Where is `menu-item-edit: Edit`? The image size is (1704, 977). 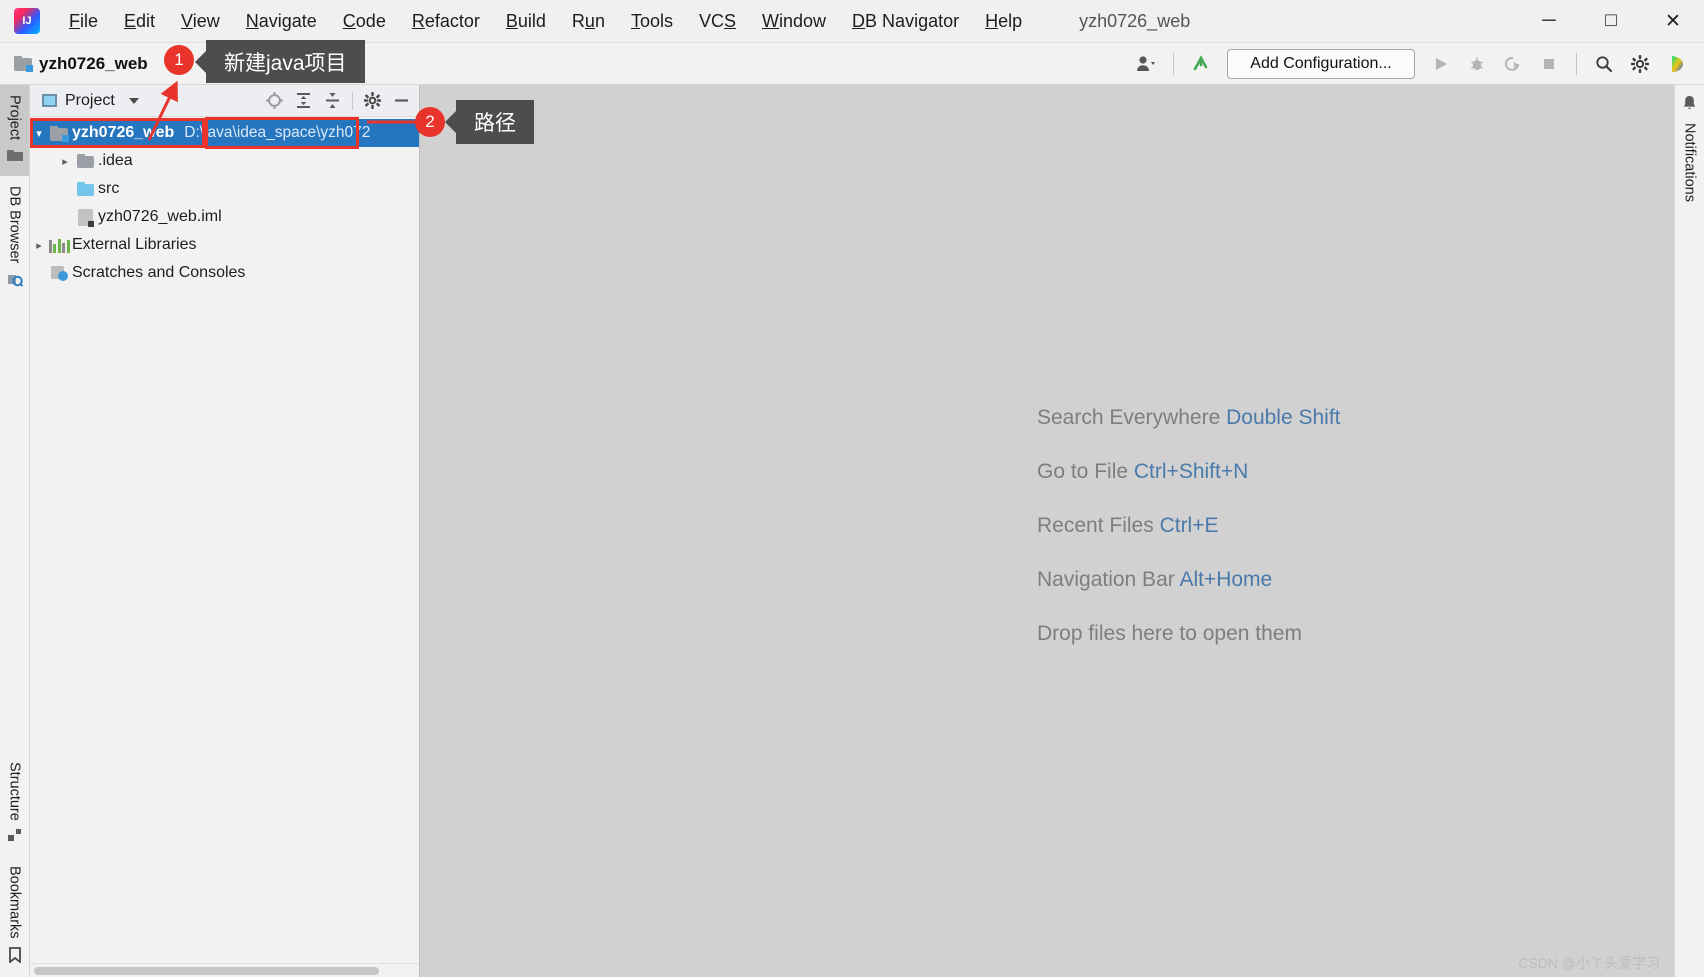
menu-item-edit: Edit is located at coordinates (139, 21).